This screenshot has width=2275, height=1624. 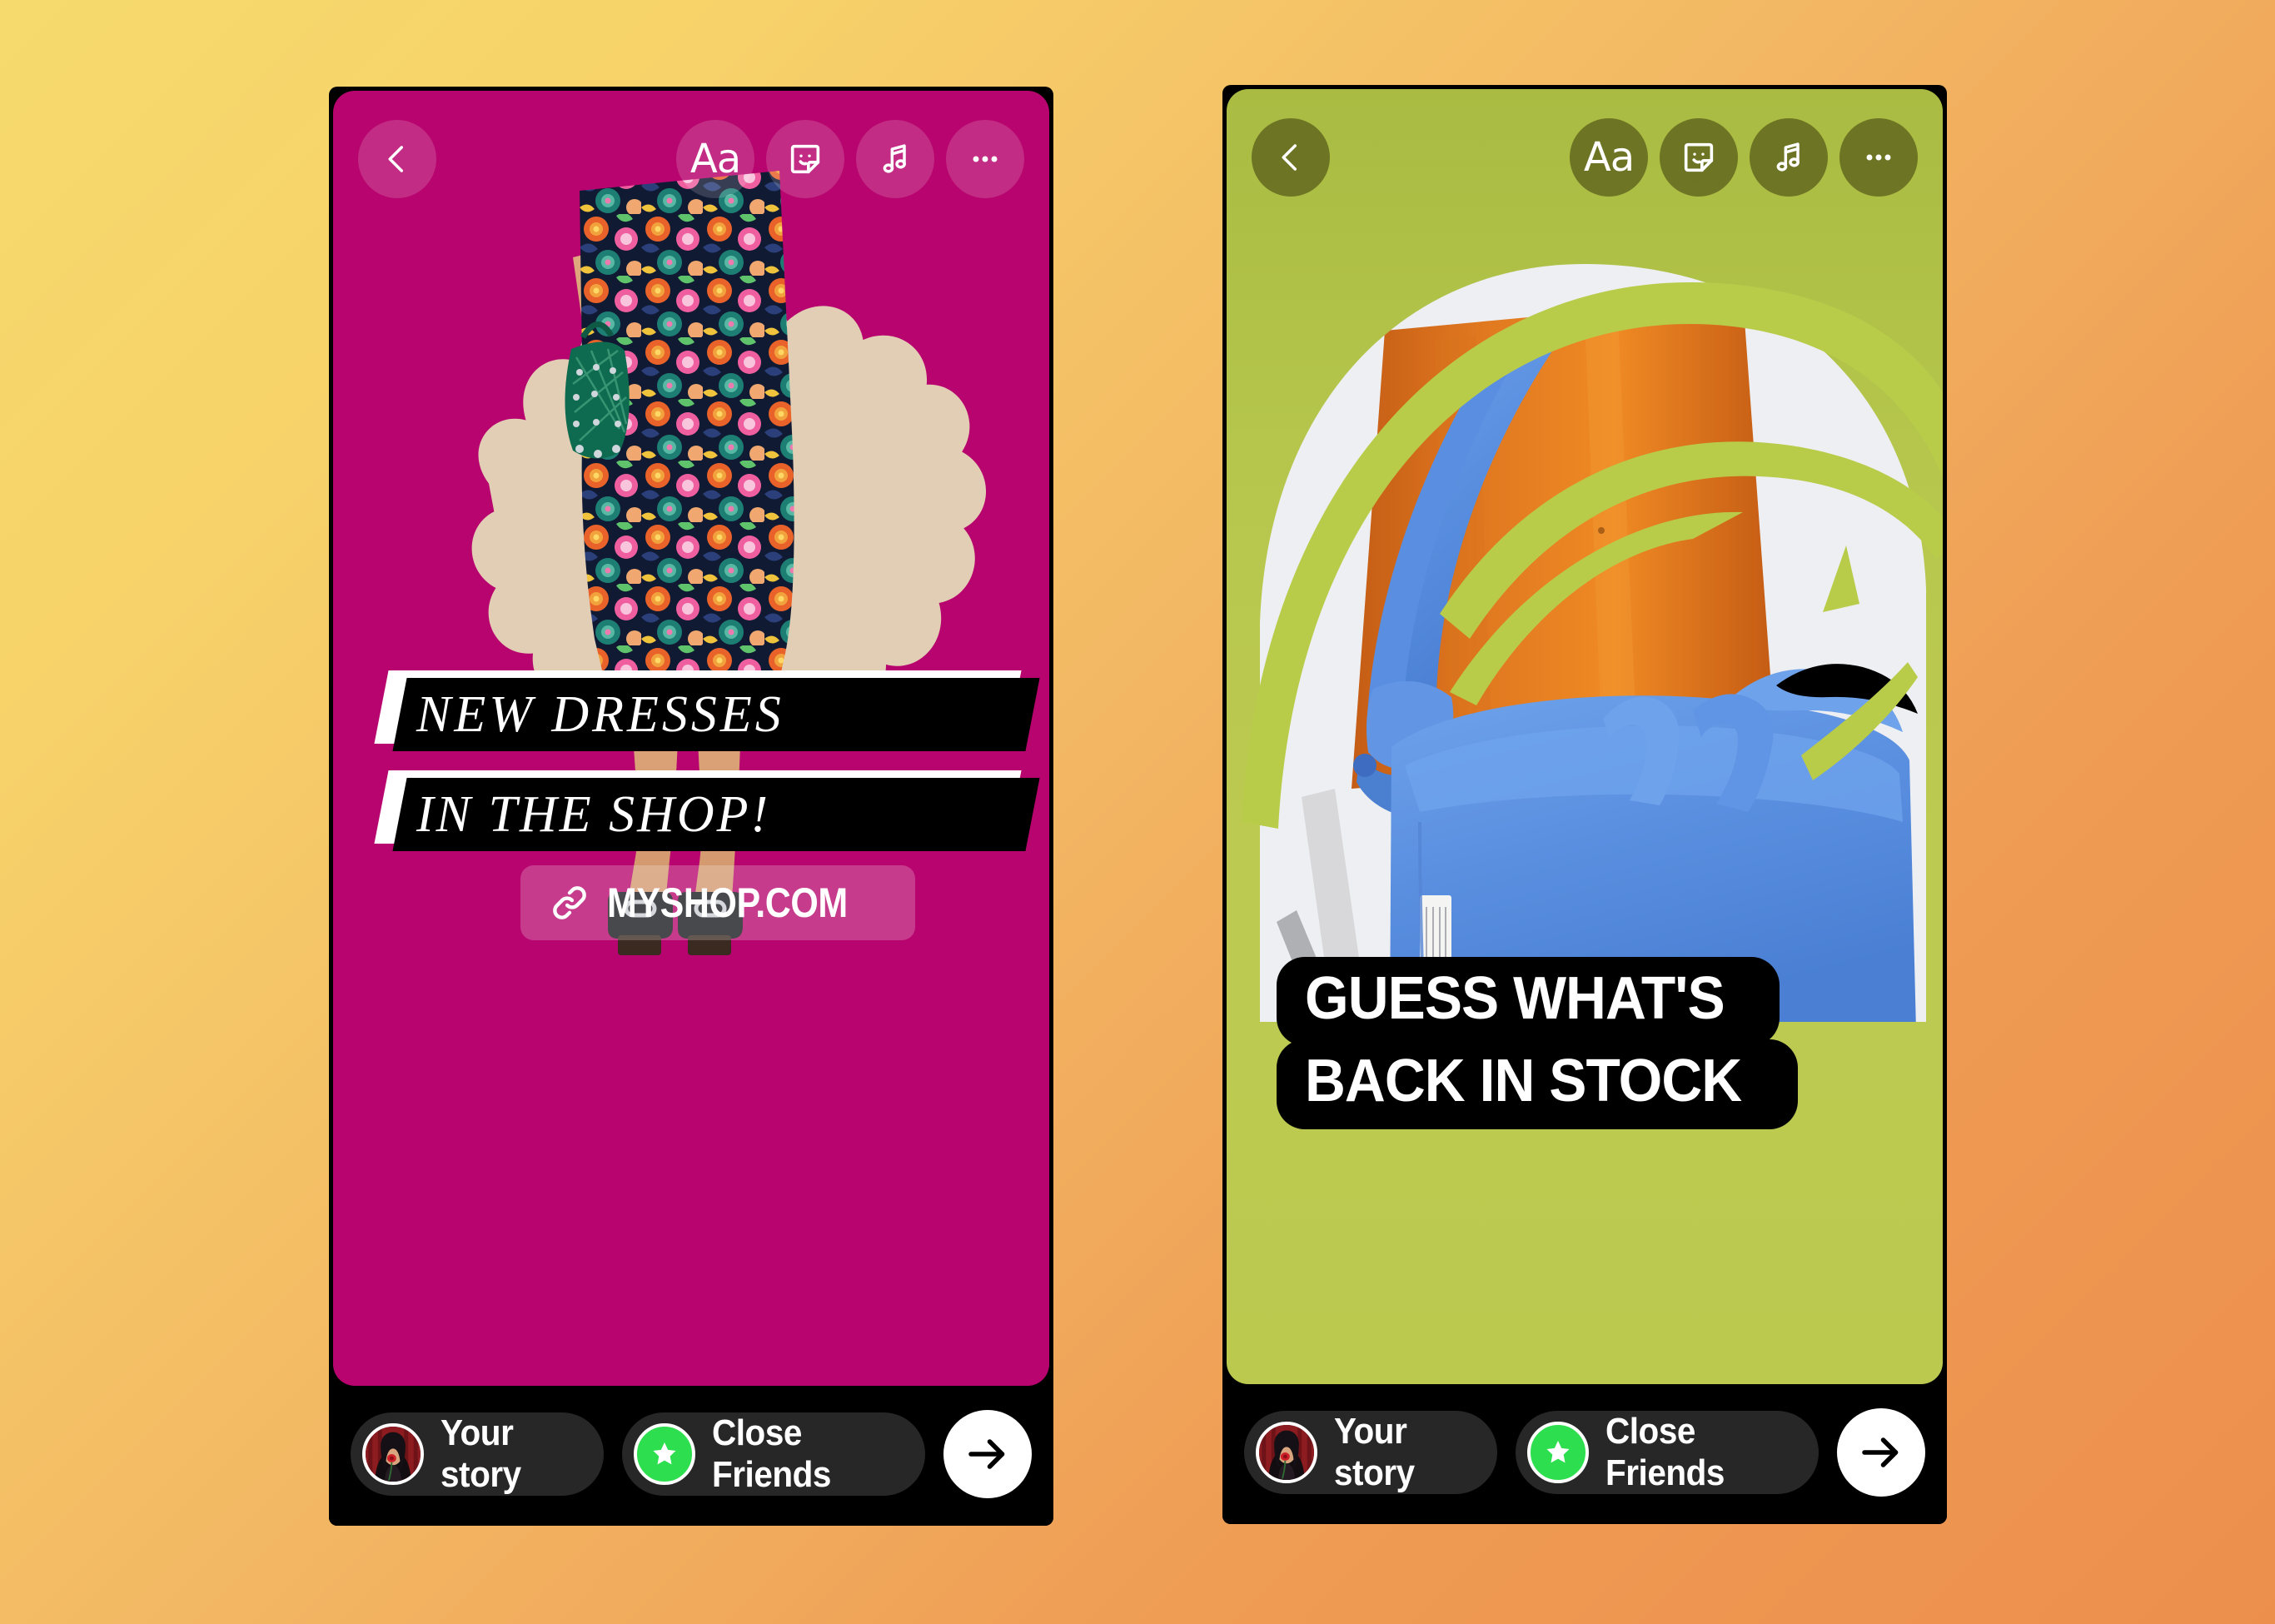 I want to click on headline-banners-1: NEW DRESSES IN THE SHOP!, so click(x=707, y=774).